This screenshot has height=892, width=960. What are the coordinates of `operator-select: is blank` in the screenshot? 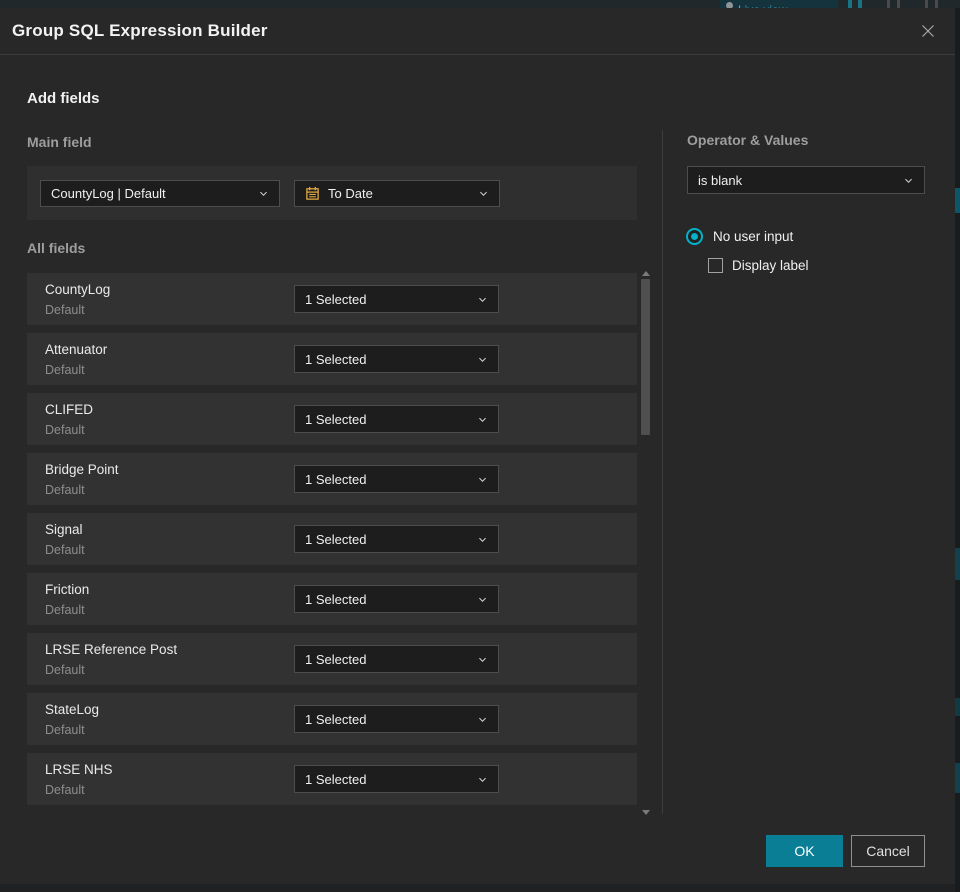 It's located at (806, 180).